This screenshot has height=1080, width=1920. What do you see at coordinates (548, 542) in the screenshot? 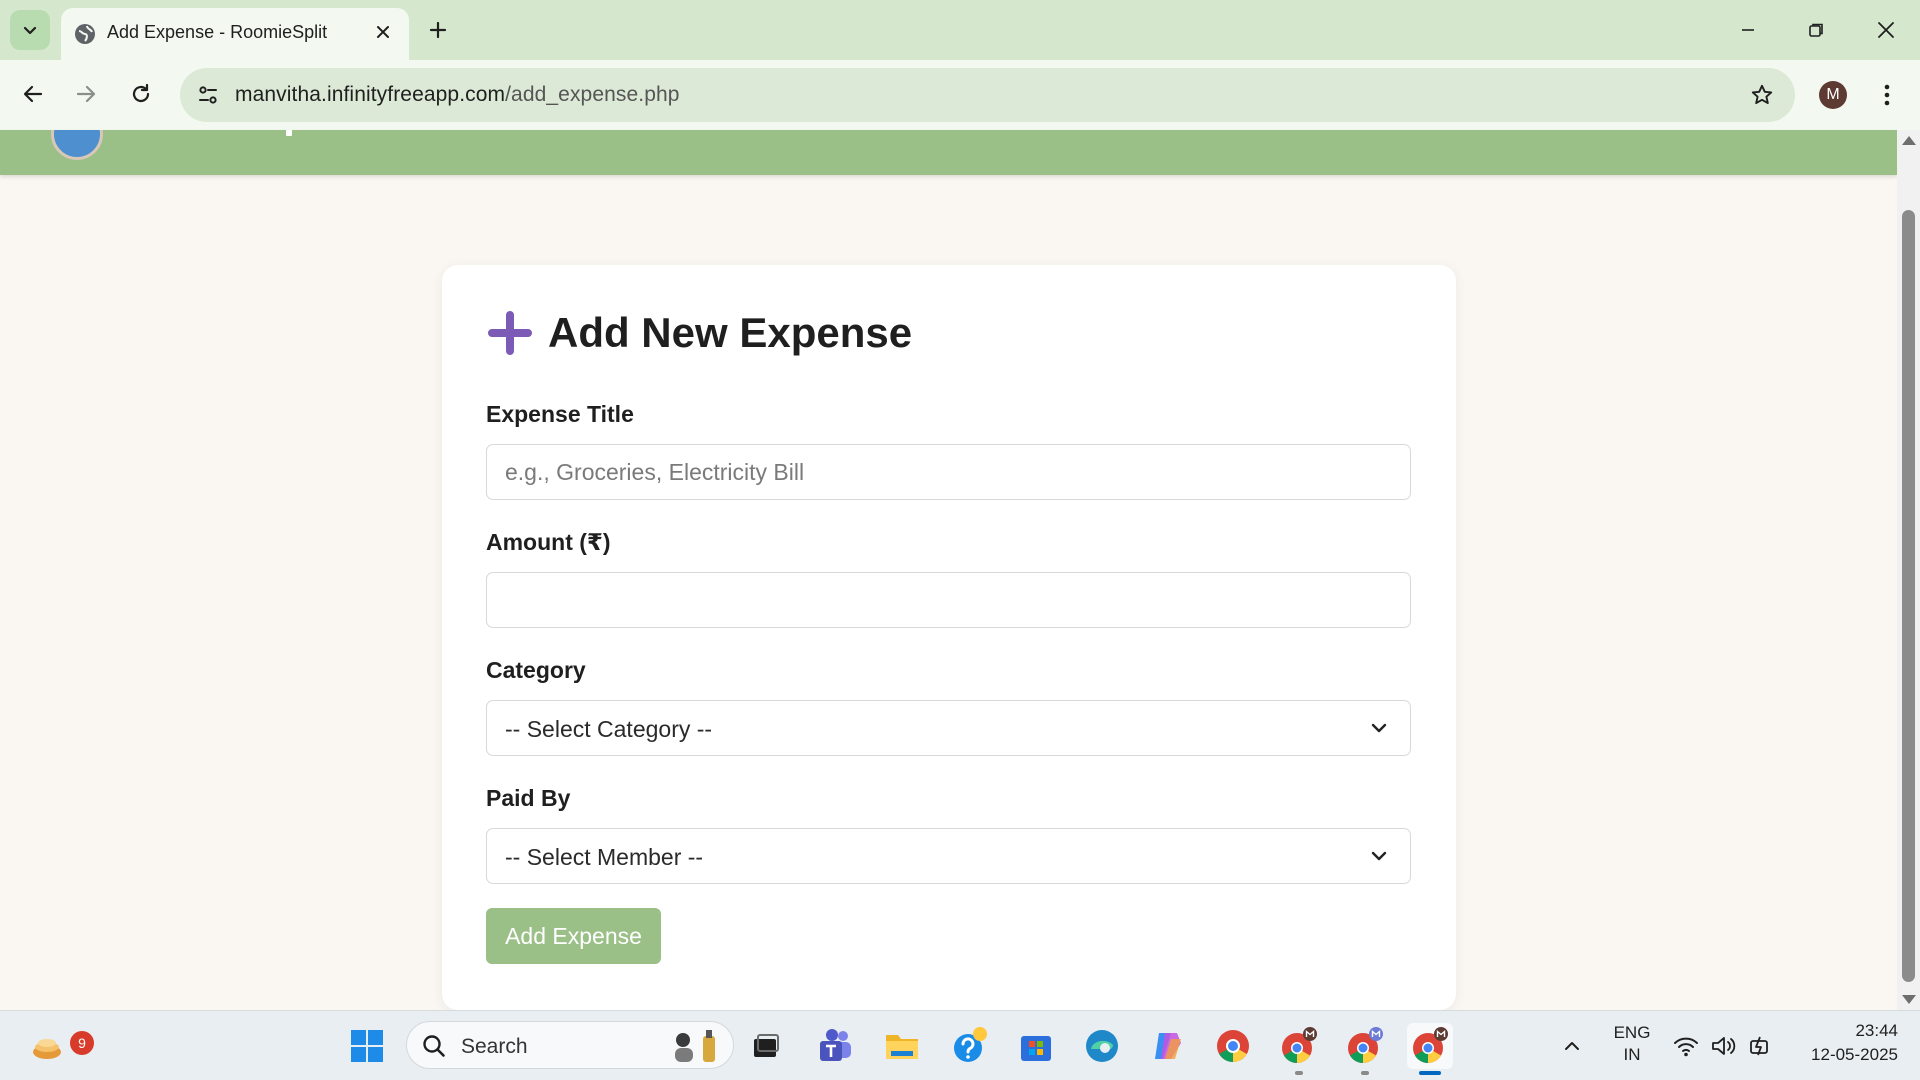
I see `amount-label: Amount (₹)` at bounding box center [548, 542].